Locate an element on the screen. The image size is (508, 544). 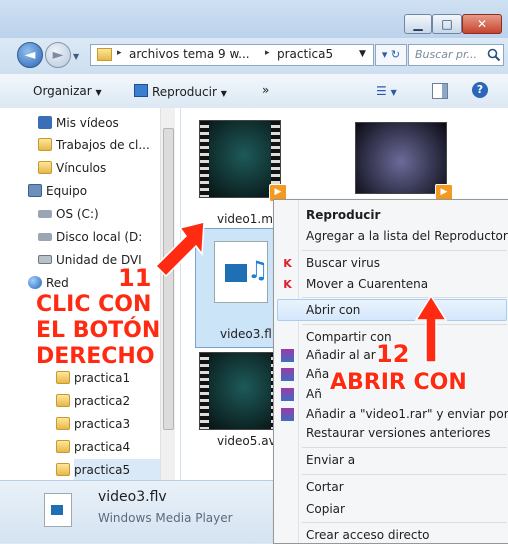
preview-pane-button is located at coordinates (440, 91).